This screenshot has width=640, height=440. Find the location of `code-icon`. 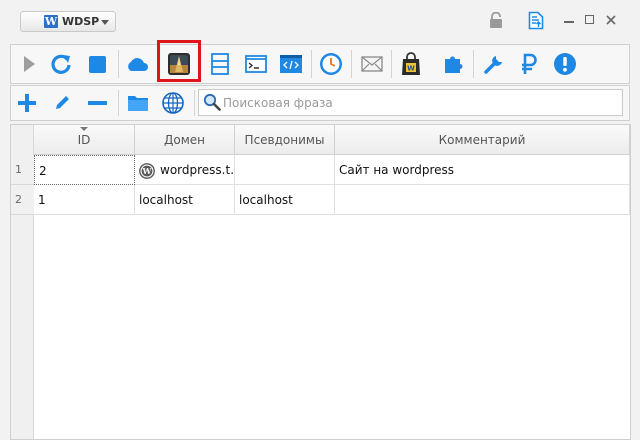

code-icon is located at coordinates (291, 64).